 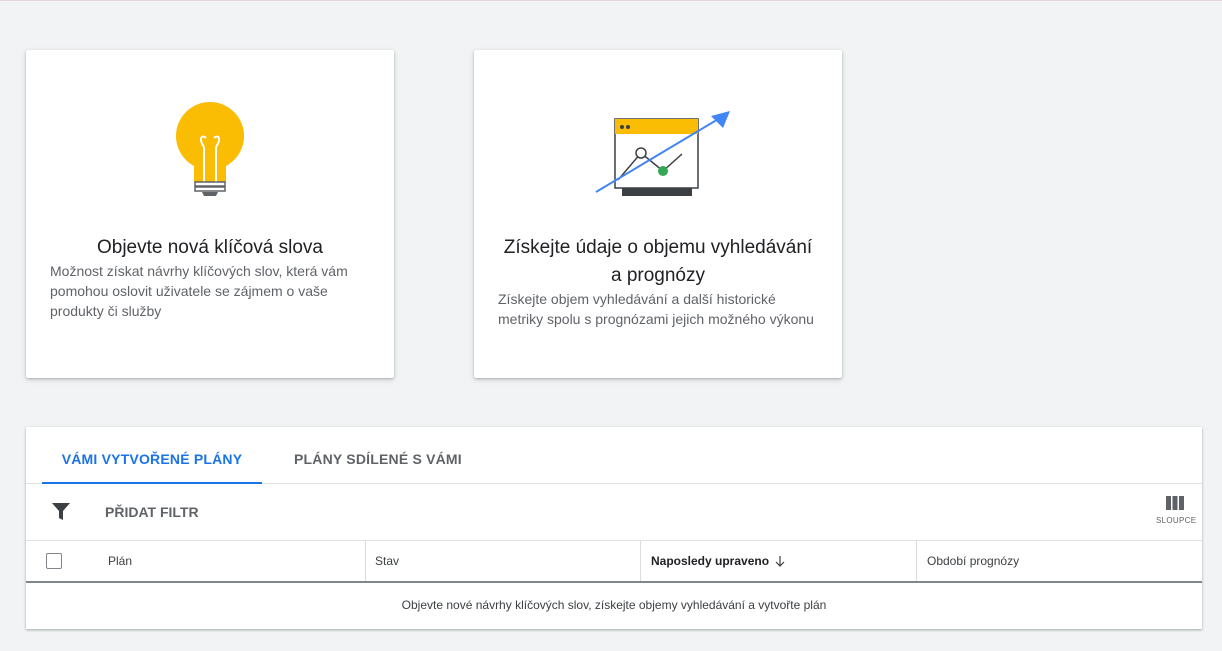 I want to click on select-all-checkbox, so click(x=54, y=561).